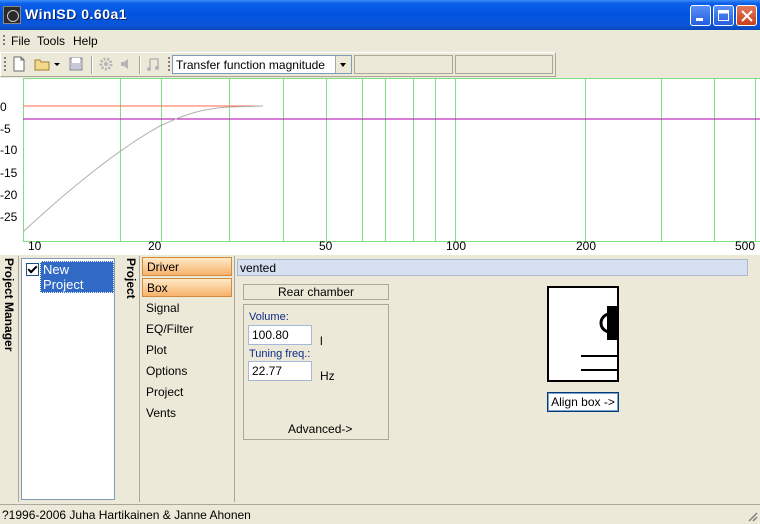  I want to click on minimize-button, so click(700, 15).